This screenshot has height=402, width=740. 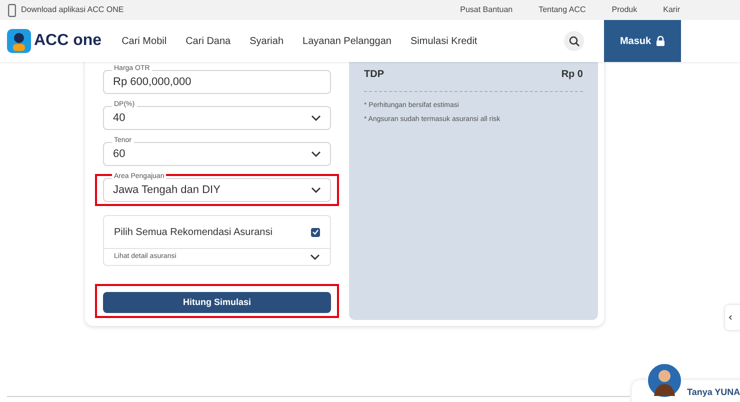 What do you see at coordinates (119, 118) in the screenshot?
I see `field-value: 40` at bounding box center [119, 118].